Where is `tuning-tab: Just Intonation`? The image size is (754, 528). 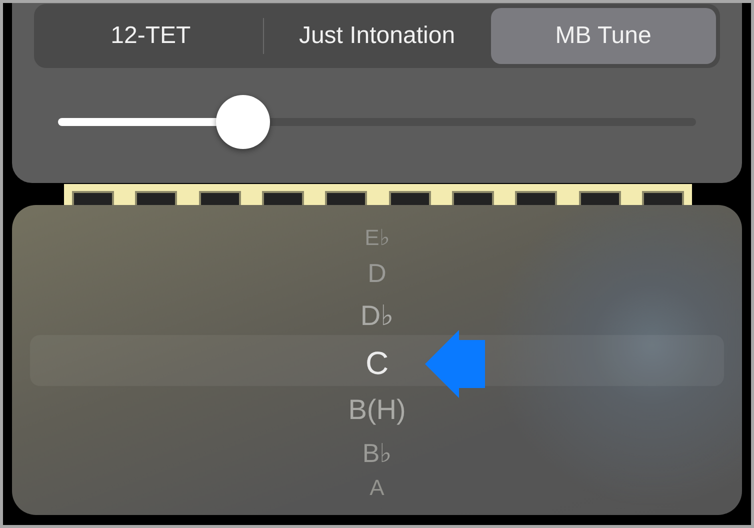
tuning-tab: Just Intonation is located at coordinates (377, 36).